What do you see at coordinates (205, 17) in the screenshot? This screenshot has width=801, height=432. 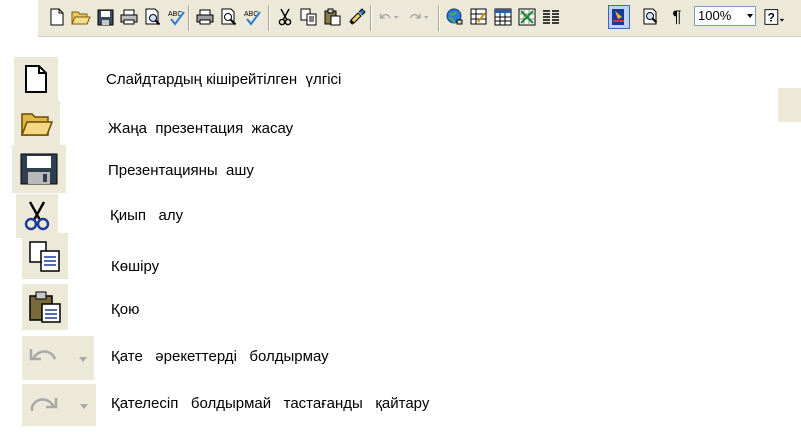 I see `print2-icon` at bounding box center [205, 17].